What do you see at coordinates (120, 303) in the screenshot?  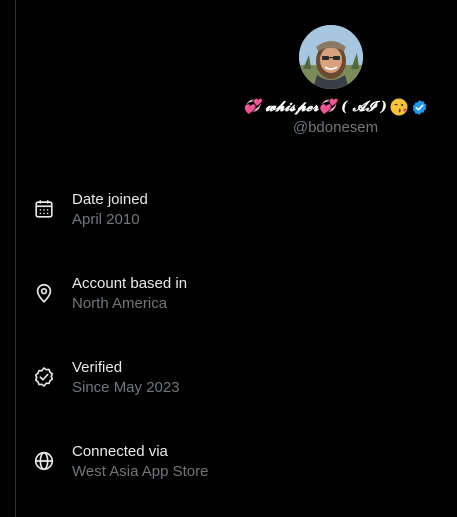 I see `info-value: North America` at bounding box center [120, 303].